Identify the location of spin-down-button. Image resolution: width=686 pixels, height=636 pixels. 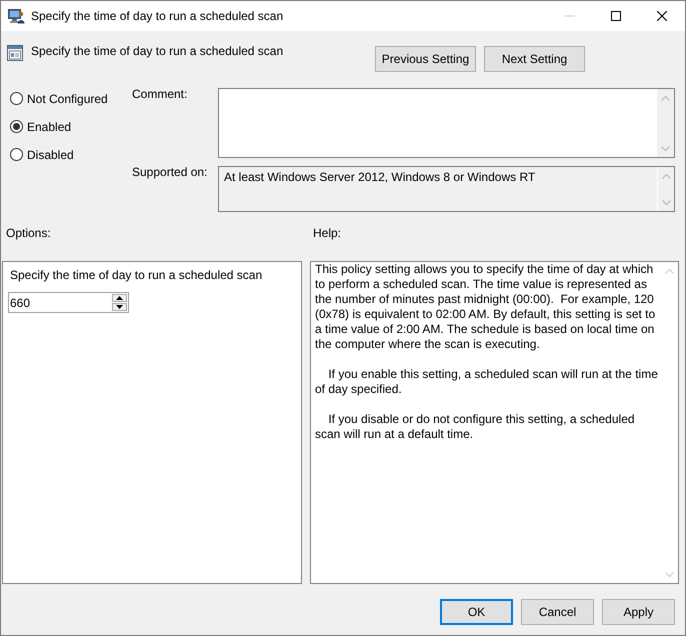
(119, 307).